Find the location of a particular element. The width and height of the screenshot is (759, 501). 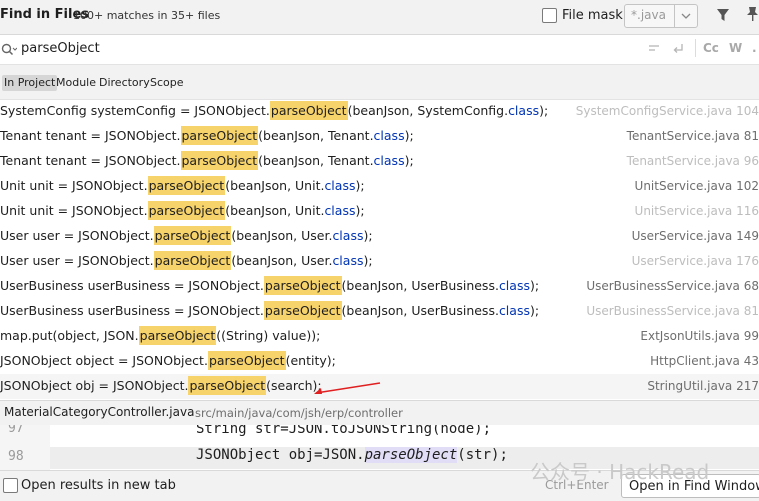

code-prefix: Tenant tenant = JSONObject. is located at coordinates (90, 160).